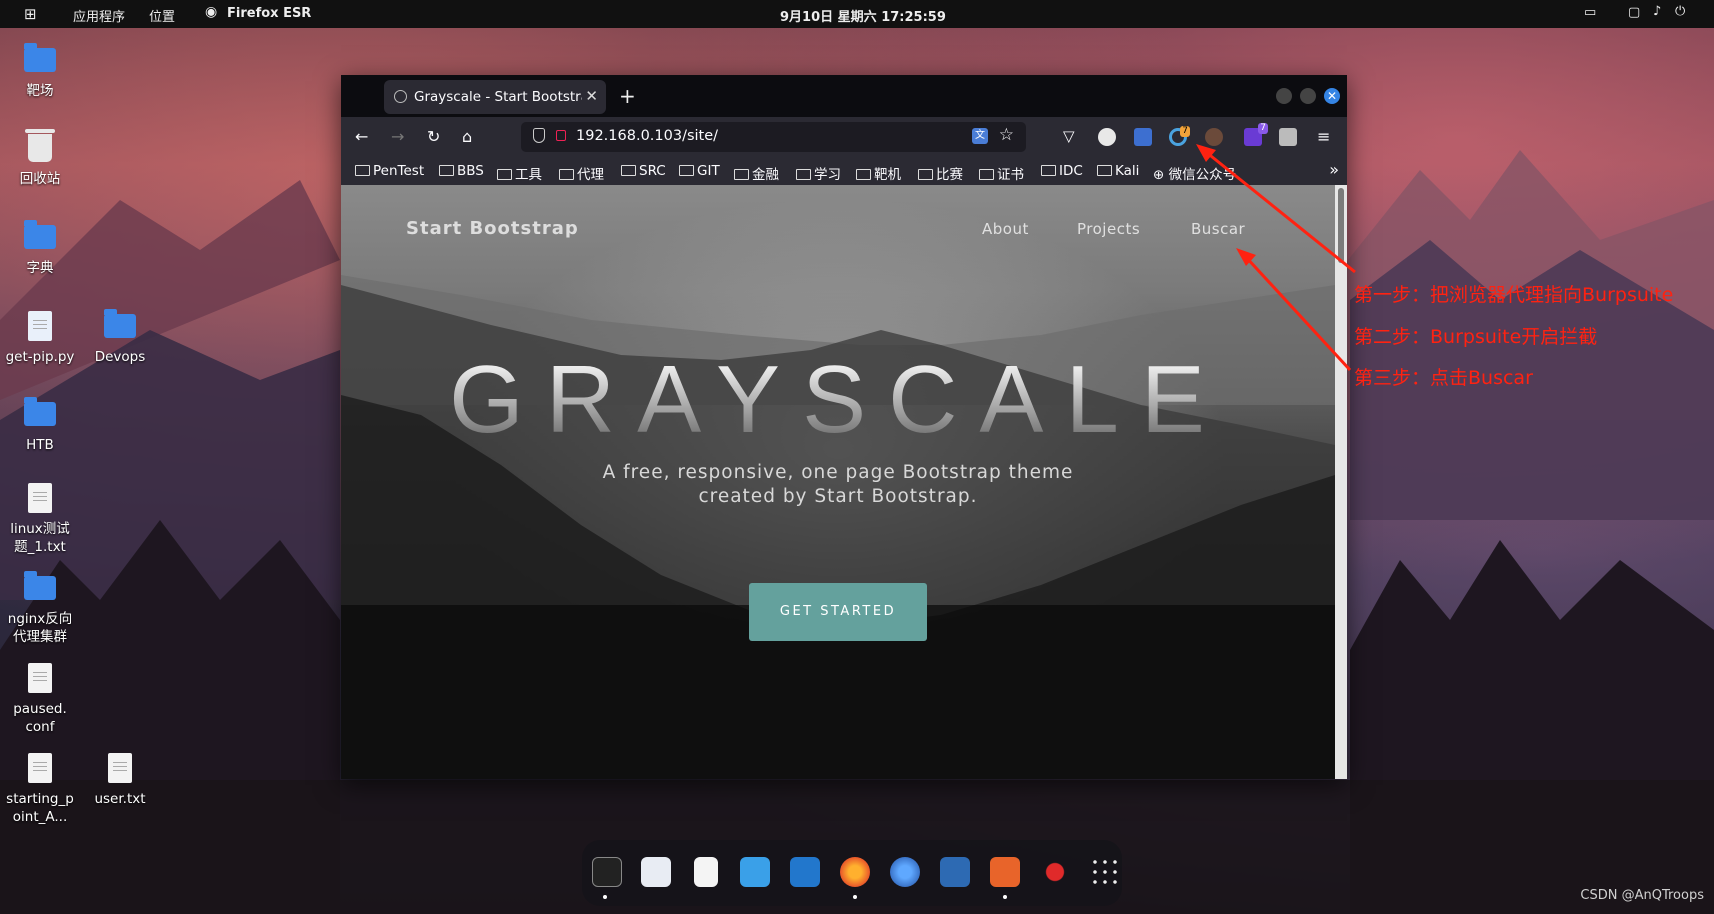  What do you see at coordinates (1514, 295) in the screenshot?
I see `annotation-step1: 第一步：把浏览器代理指向Burpsuite` at bounding box center [1514, 295].